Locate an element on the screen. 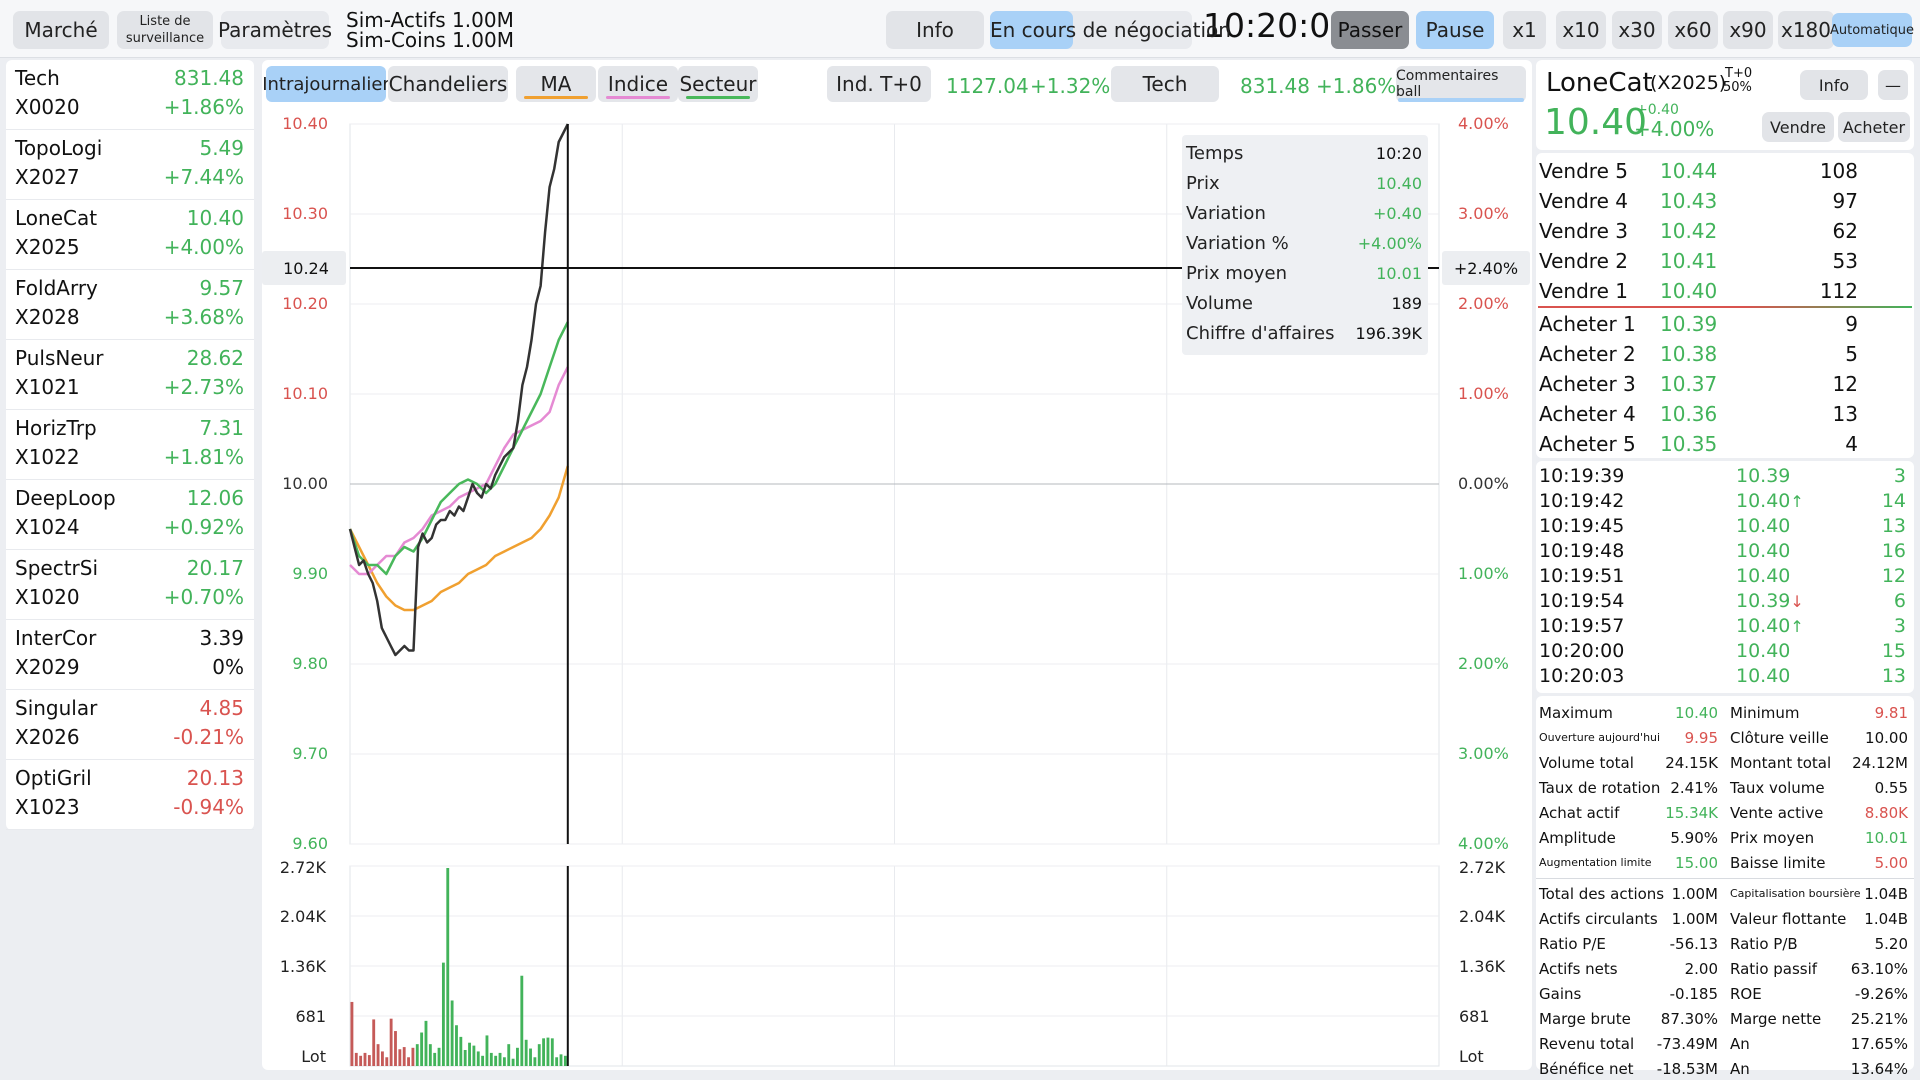  watchlist-item: OptiGril 20.13 X1023 -0.94% is located at coordinates (130, 795).